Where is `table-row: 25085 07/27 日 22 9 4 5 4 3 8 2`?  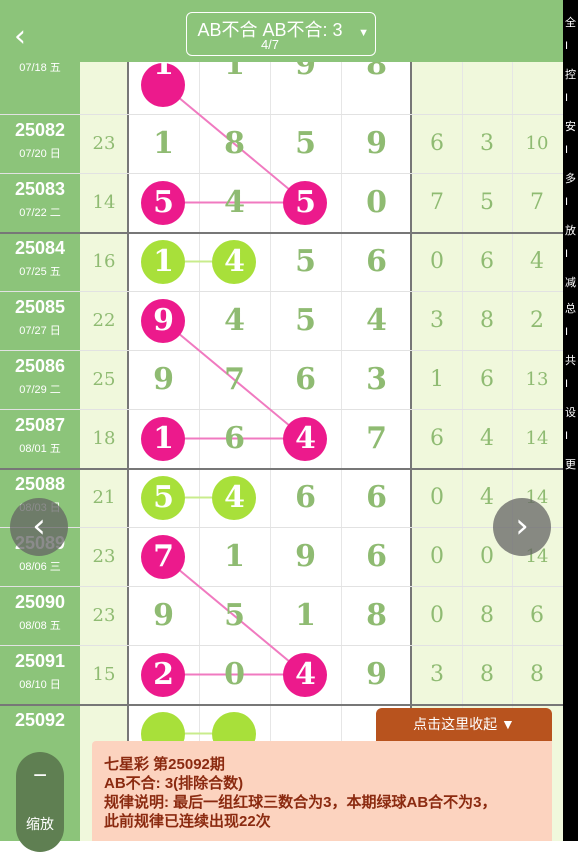
table-row: 25085 07/27 日 22 9 4 5 4 3 8 2 is located at coordinates (281, 320).